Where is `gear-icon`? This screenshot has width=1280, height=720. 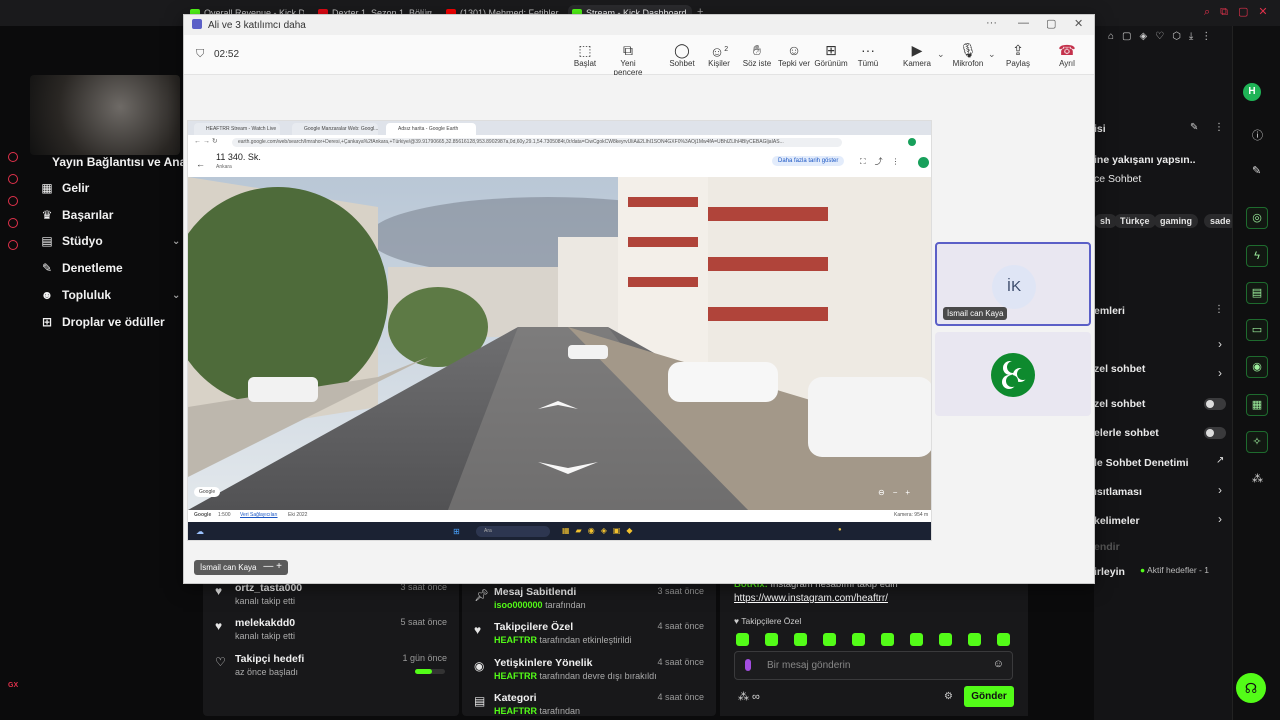 gear-icon is located at coordinates (13, 245).